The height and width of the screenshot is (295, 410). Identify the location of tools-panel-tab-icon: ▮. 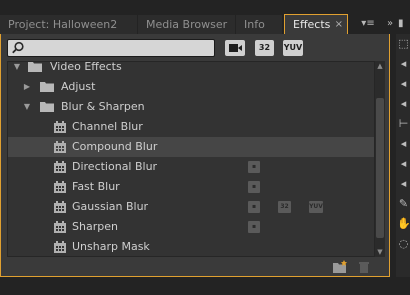
(404, 24).